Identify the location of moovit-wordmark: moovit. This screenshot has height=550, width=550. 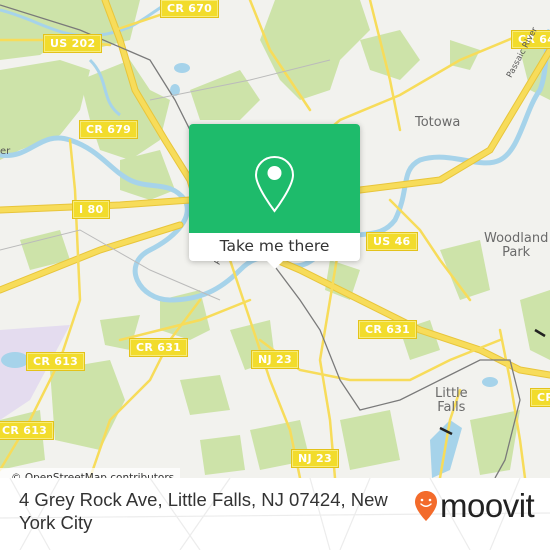
(487, 505).